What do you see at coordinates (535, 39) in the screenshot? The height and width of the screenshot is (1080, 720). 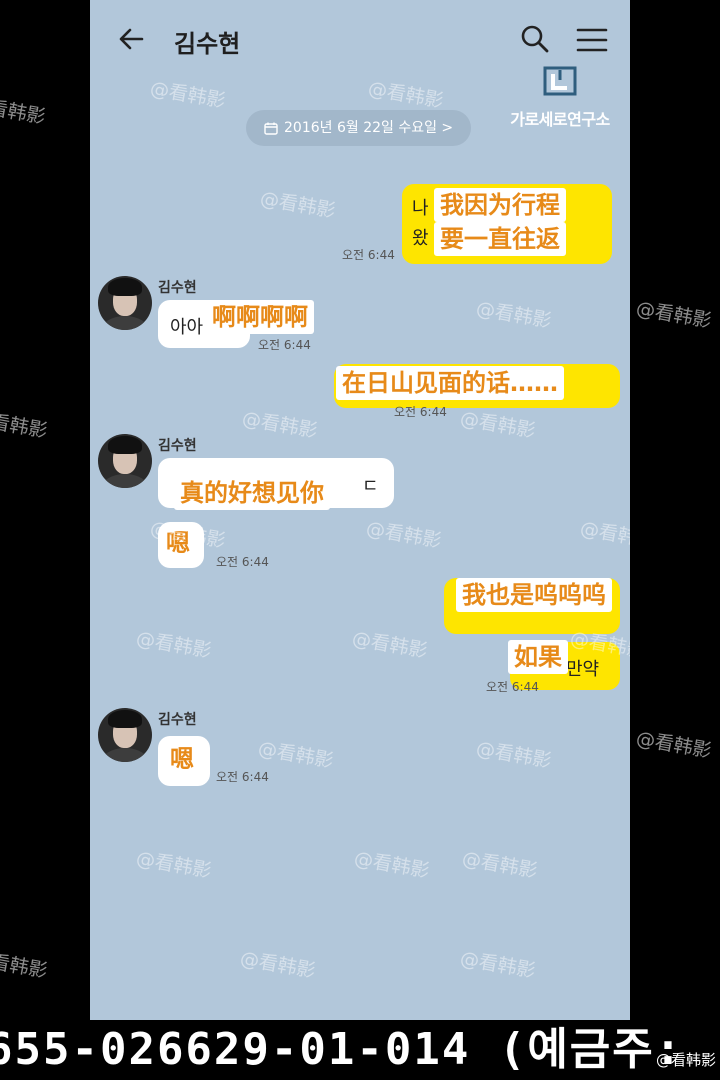 I see `search-icon` at bounding box center [535, 39].